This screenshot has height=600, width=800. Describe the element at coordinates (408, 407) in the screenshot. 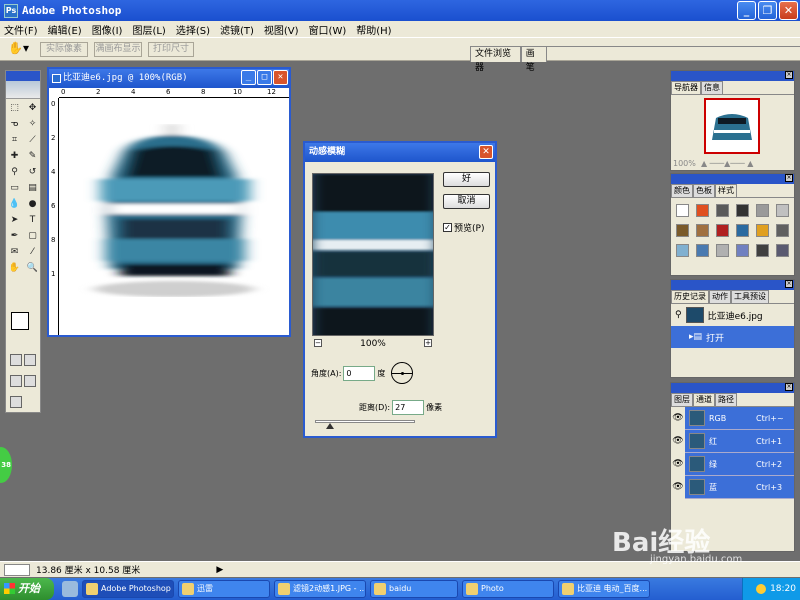

I see `distance-input: 27` at that location.